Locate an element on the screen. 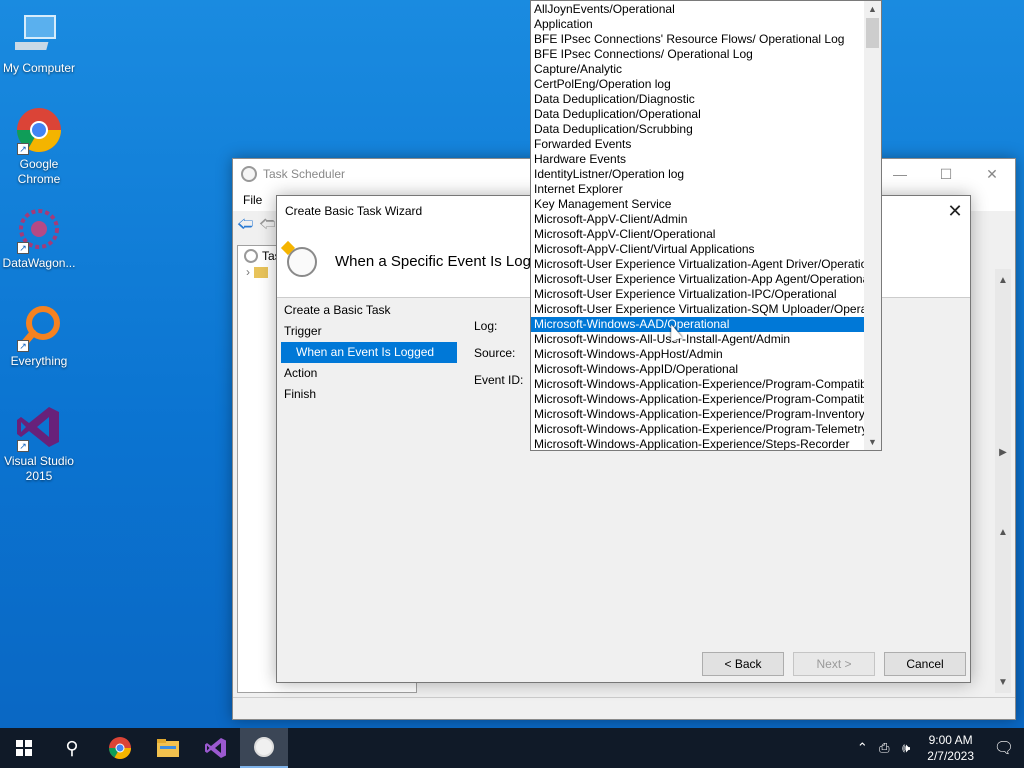 The image size is (1024, 768). wizard-step: Finish is located at coordinates (369, 394).